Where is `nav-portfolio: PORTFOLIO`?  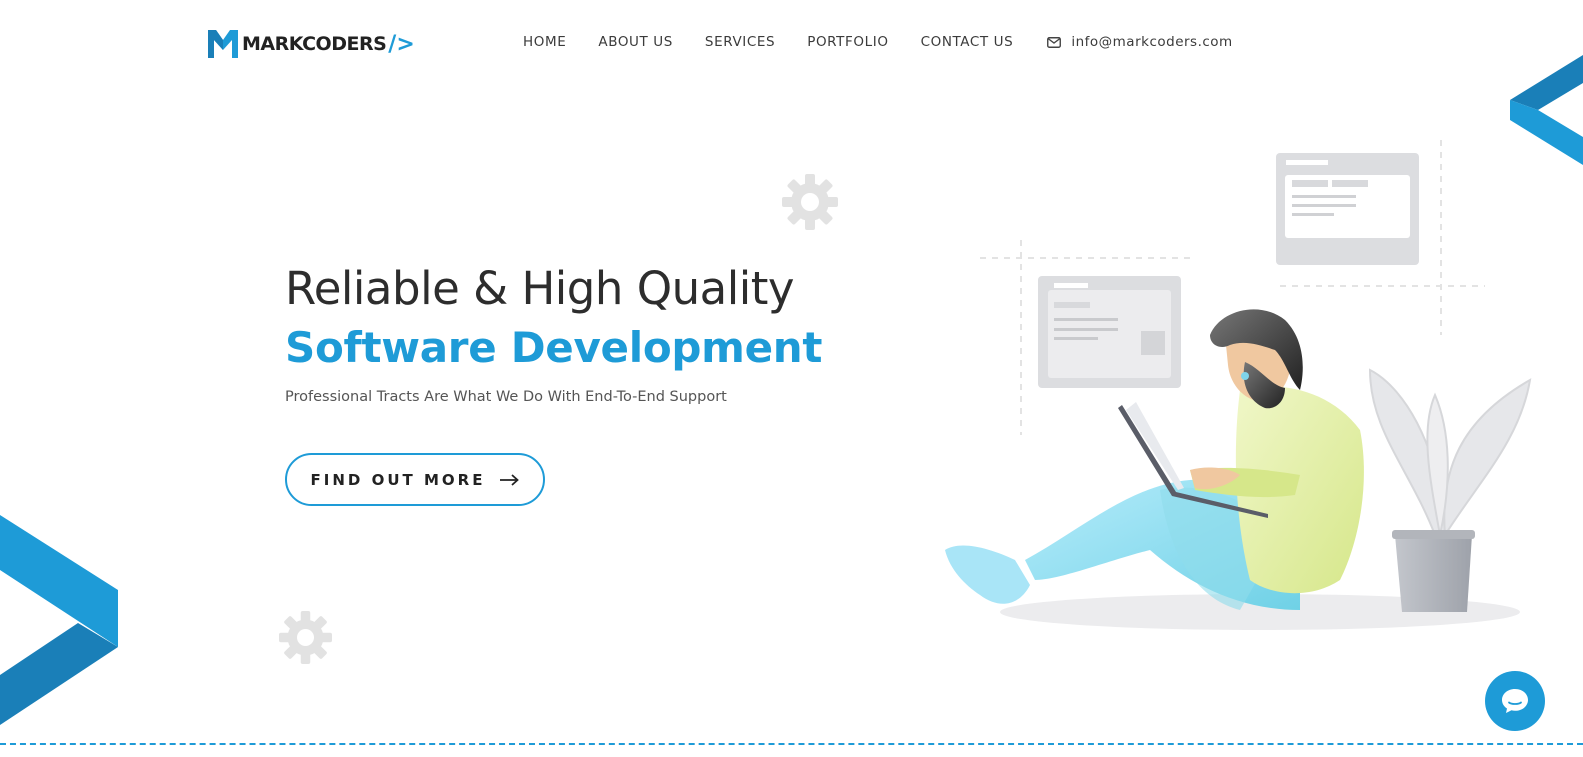 nav-portfolio: PORTFOLIO is located at coordinates (847, 42).